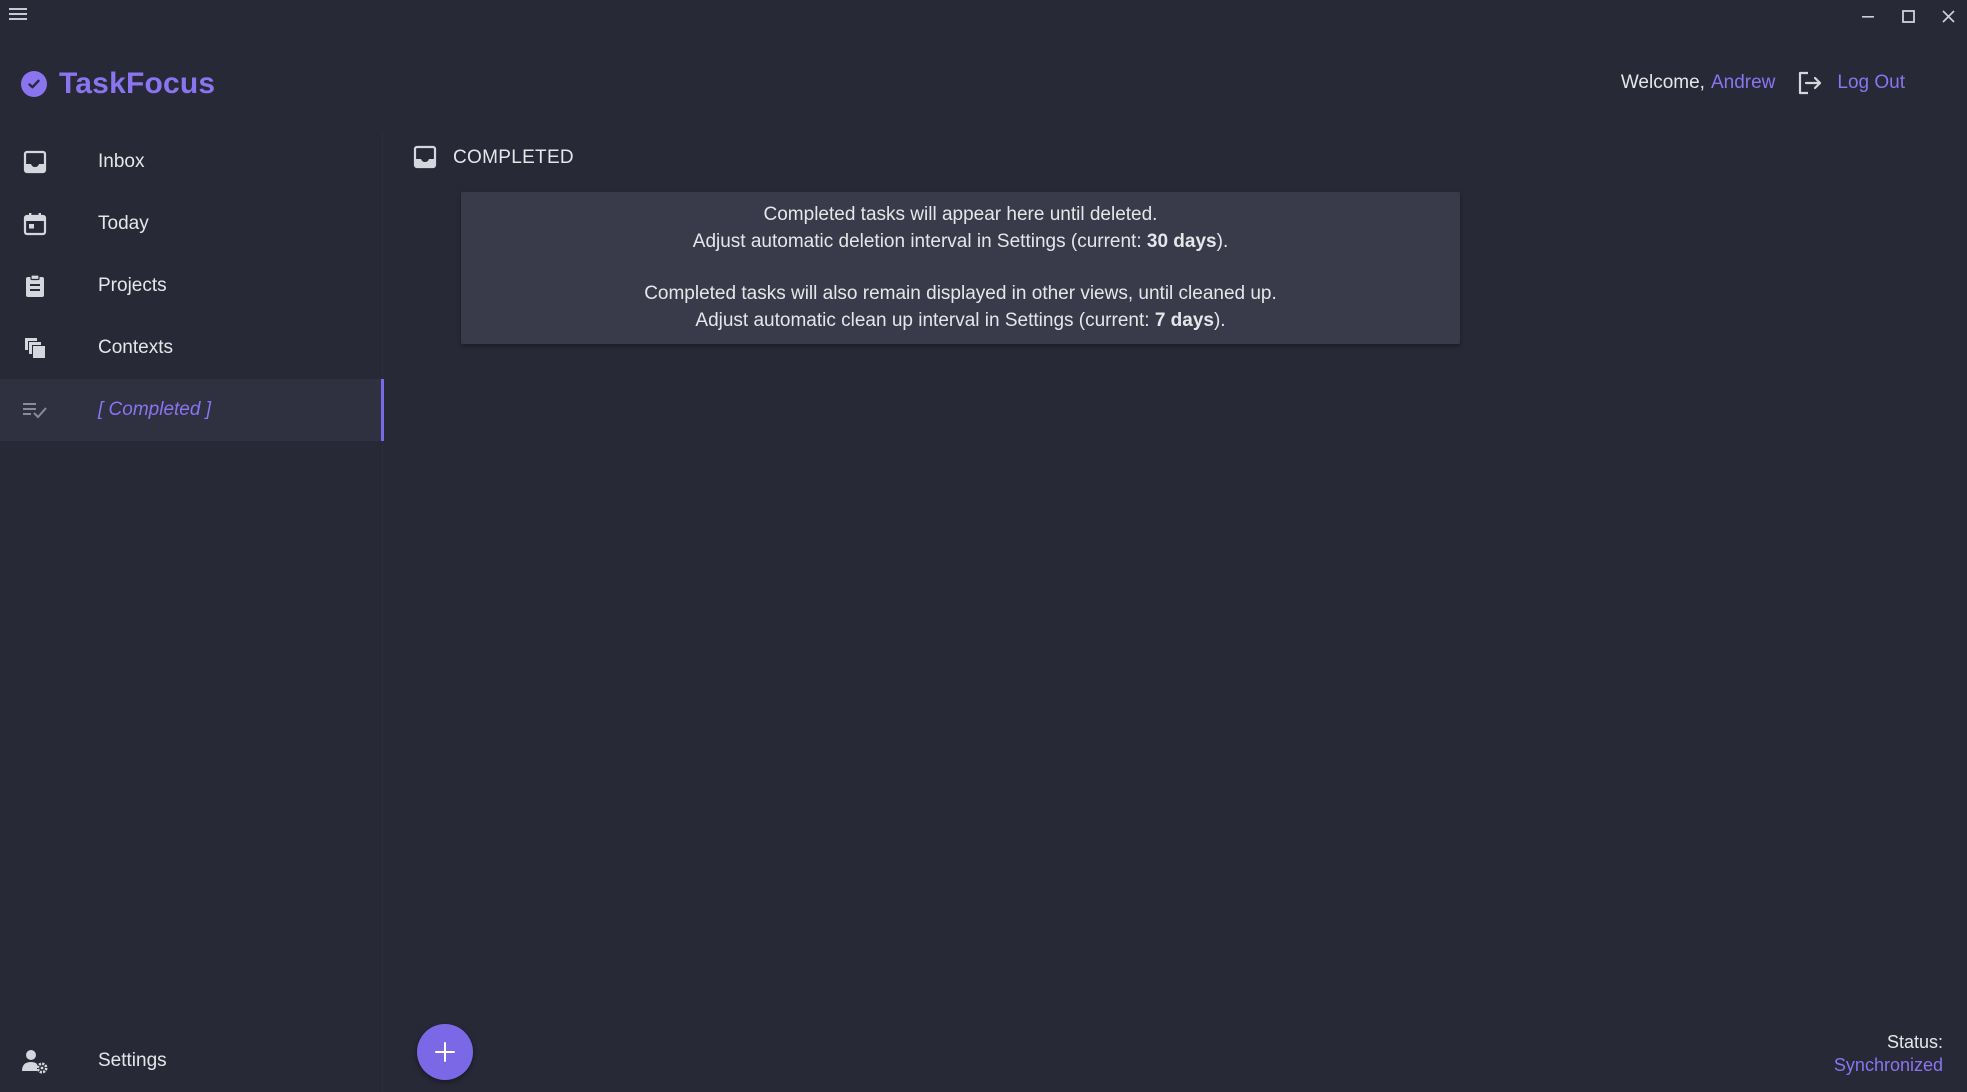 Image resolution: width=1967 pixels, height=1092 pixels. Describe the element at coordinates (1868, 16) in the screenshot. I see `minimize-icon` at that location.